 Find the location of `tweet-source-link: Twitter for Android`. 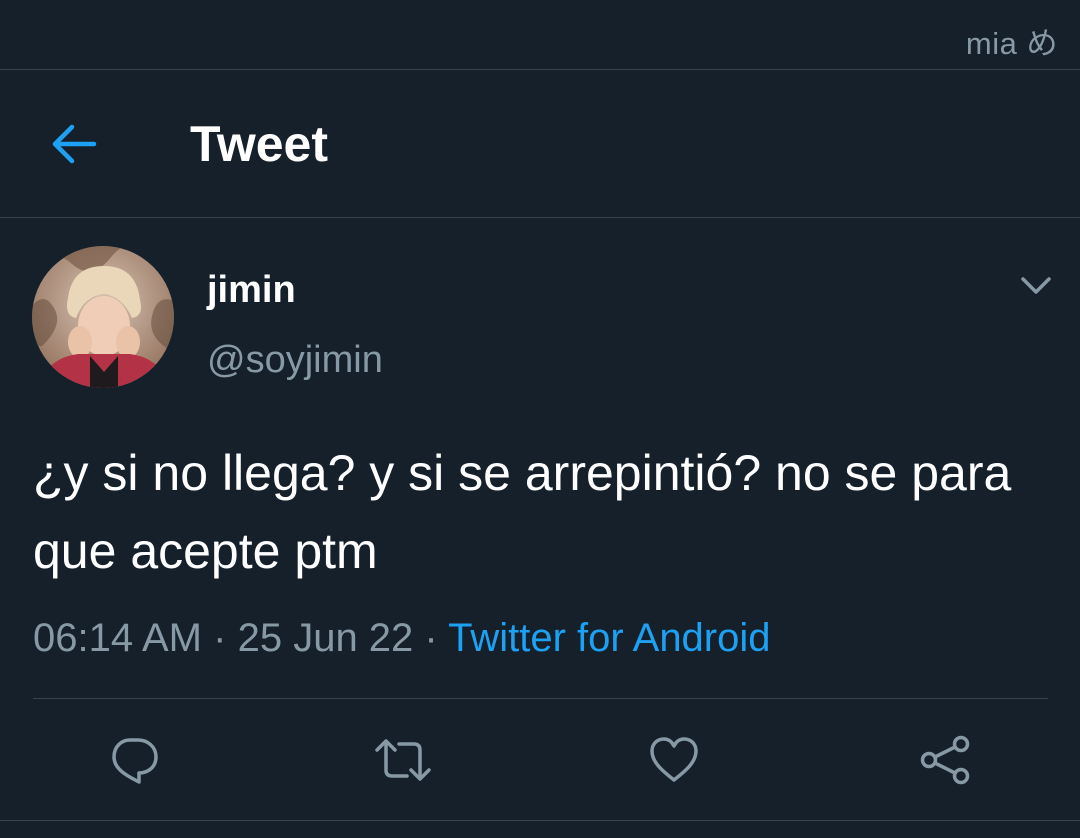

tweet-source-link: Twitter for Android is located at coordinates (609, 638).